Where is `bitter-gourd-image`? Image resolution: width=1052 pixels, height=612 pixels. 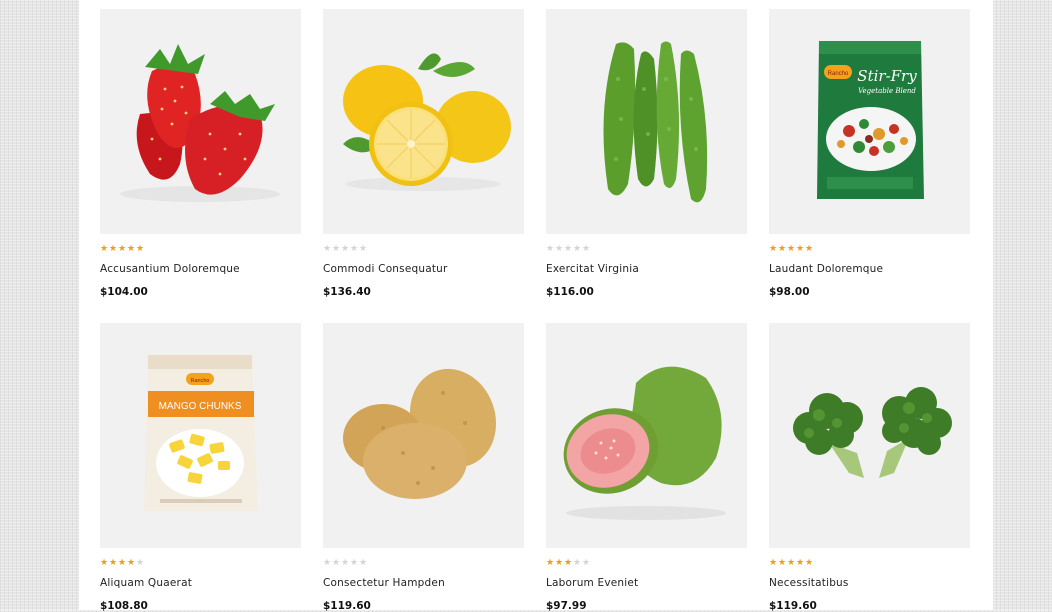 bitter-gourd-image is located at coordinates (655, 122).